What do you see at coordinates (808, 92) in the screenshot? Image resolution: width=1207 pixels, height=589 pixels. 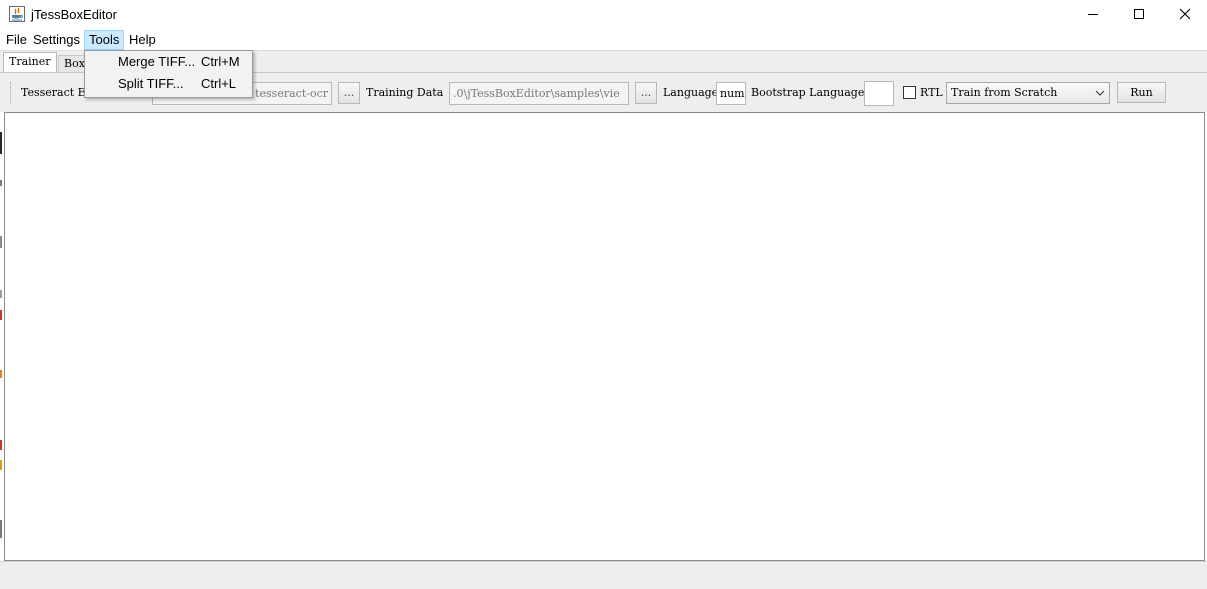 I see `bootstrap-language-label: Bootstrap Language` at bounding box center [808, 92].